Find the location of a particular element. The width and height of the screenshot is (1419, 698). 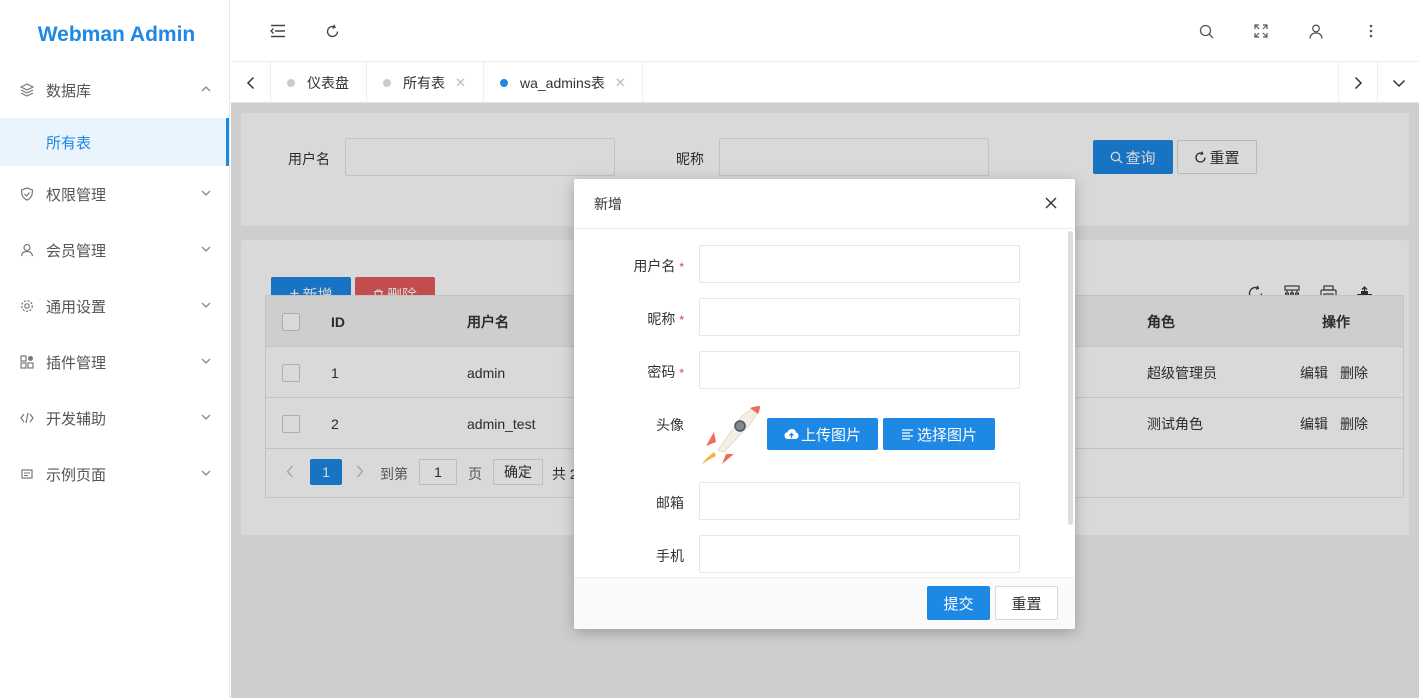

tab-label: 所有表 is located at coordinates (424, 82).